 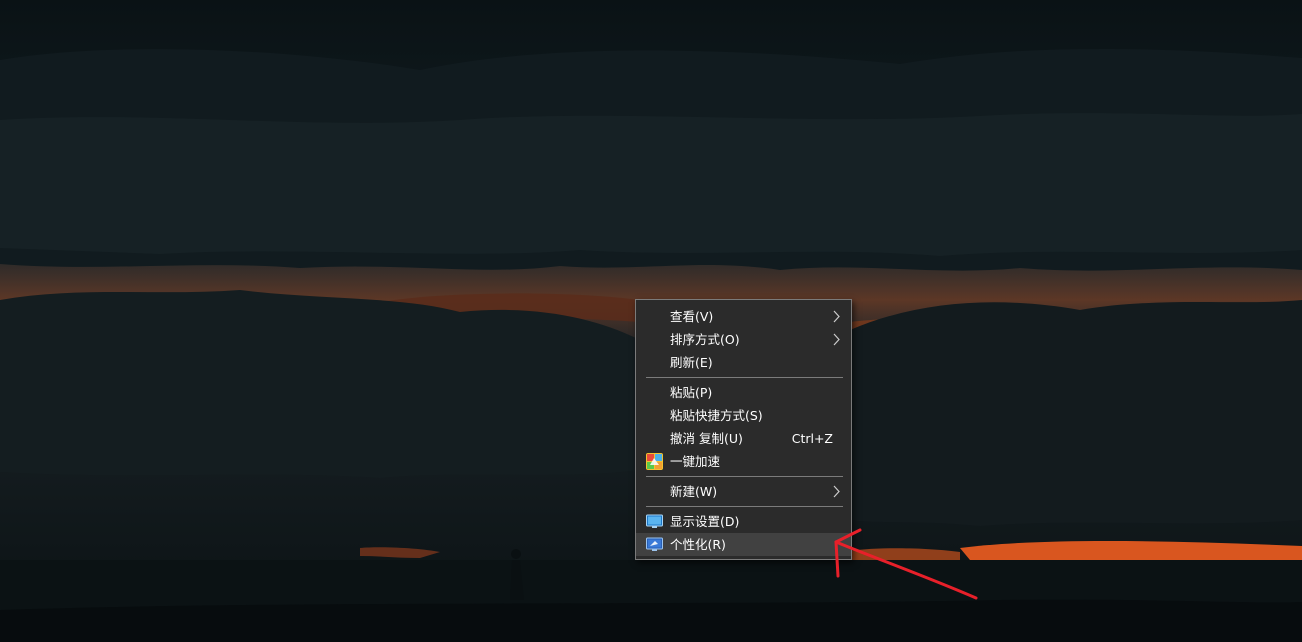 What do you see at coordinates (743, 339) in the screenshot?
I see `menu-item-sort-by: 排序方式(O)` at bounding box center [743, 339].